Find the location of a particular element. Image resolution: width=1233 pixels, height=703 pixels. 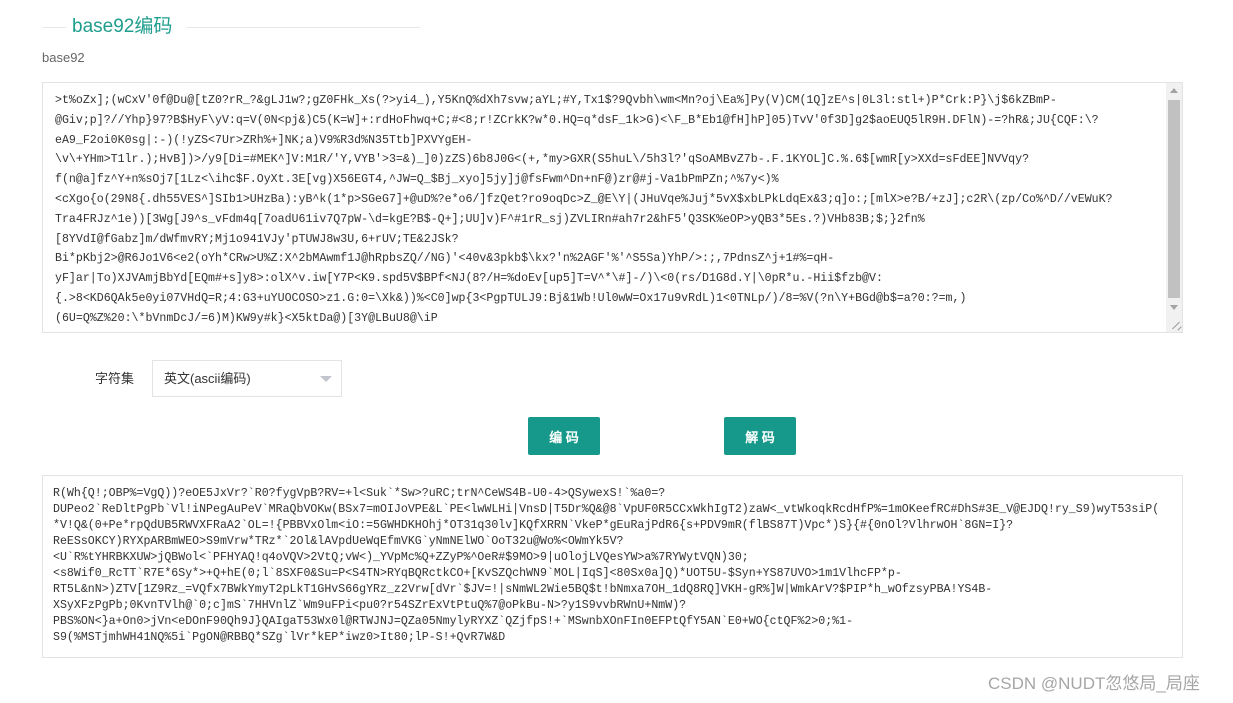

input-section-label: base92 is located at coordinates (63, 57).